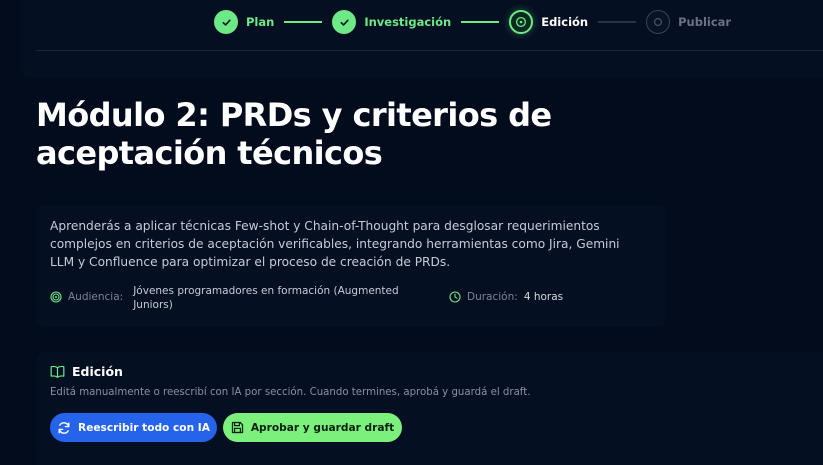 This screenshot has height=465, width=823. Describe the element at coordinates (429, 50) in the screenshot. I see `stepper-divider` at that location.